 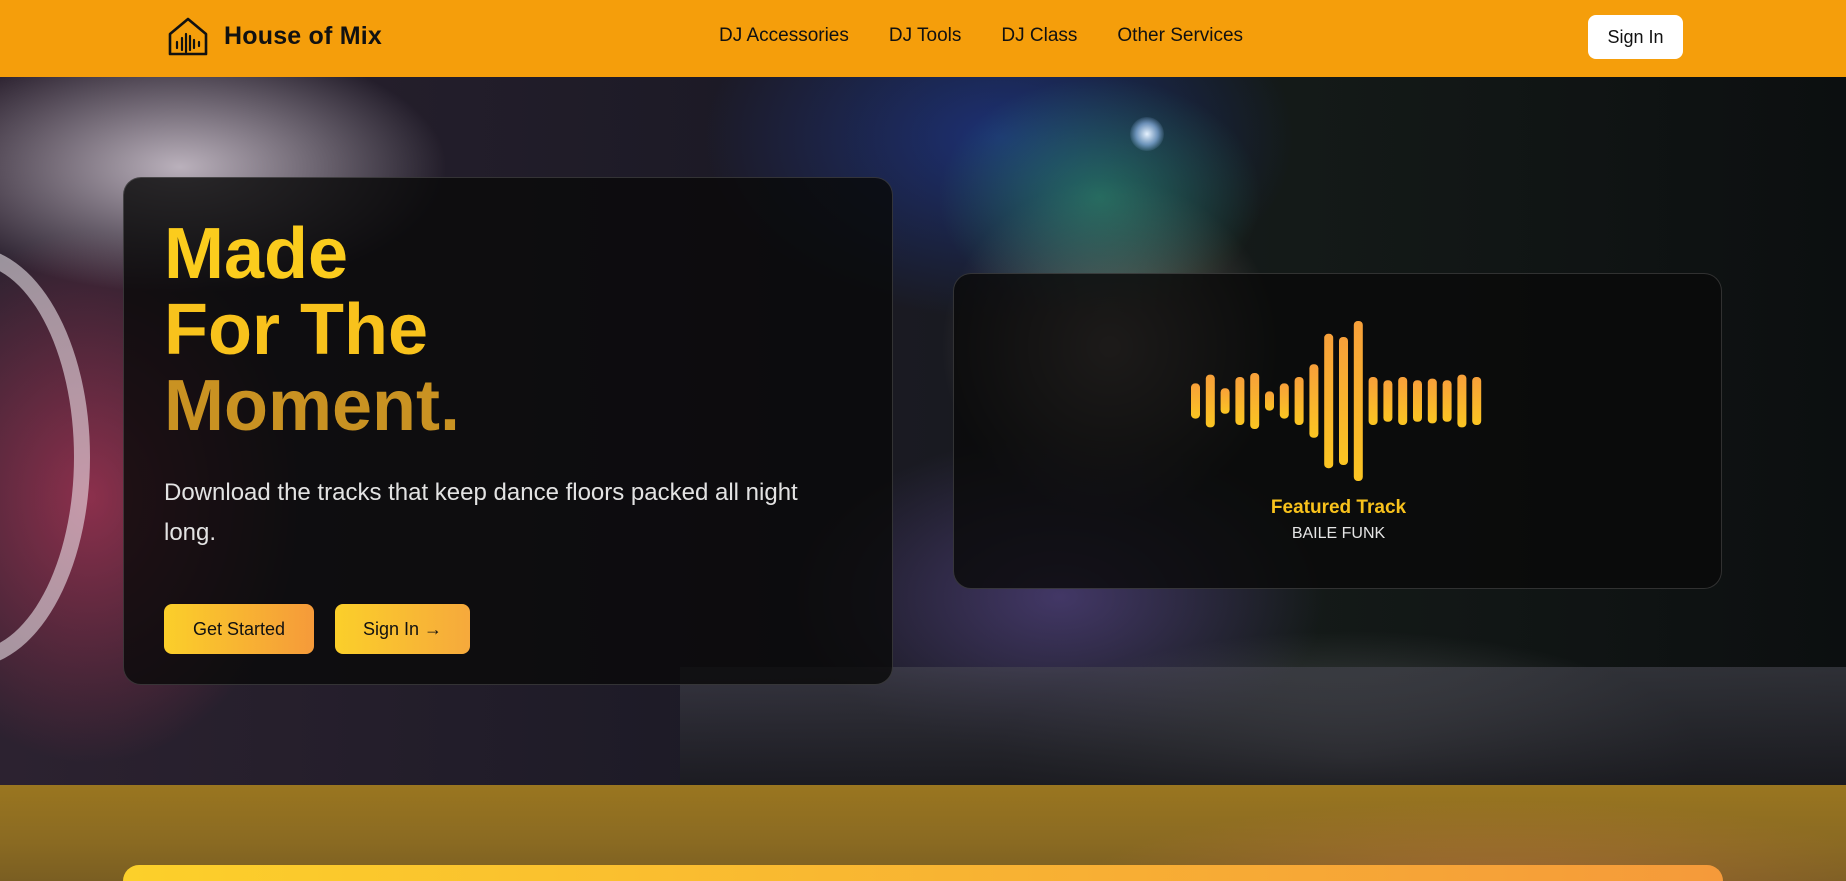 I want to click on brand-name: House of Mix, so click(x=303, y=35).